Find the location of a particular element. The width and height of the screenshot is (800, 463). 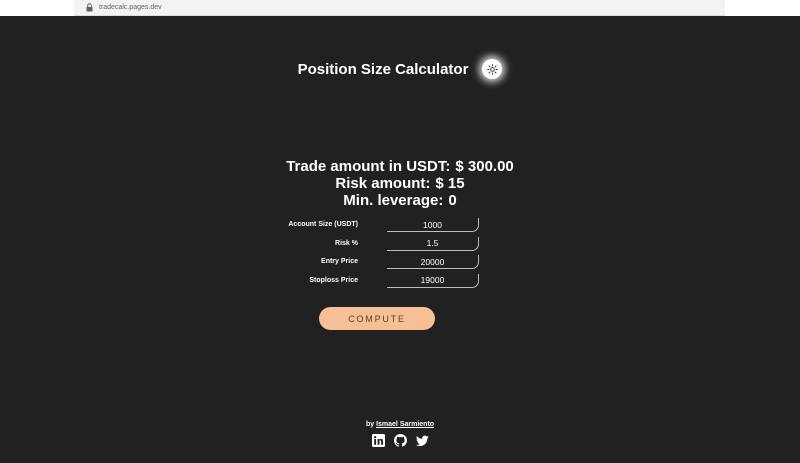

linkedin-icon is located at coordinates (378, 440).